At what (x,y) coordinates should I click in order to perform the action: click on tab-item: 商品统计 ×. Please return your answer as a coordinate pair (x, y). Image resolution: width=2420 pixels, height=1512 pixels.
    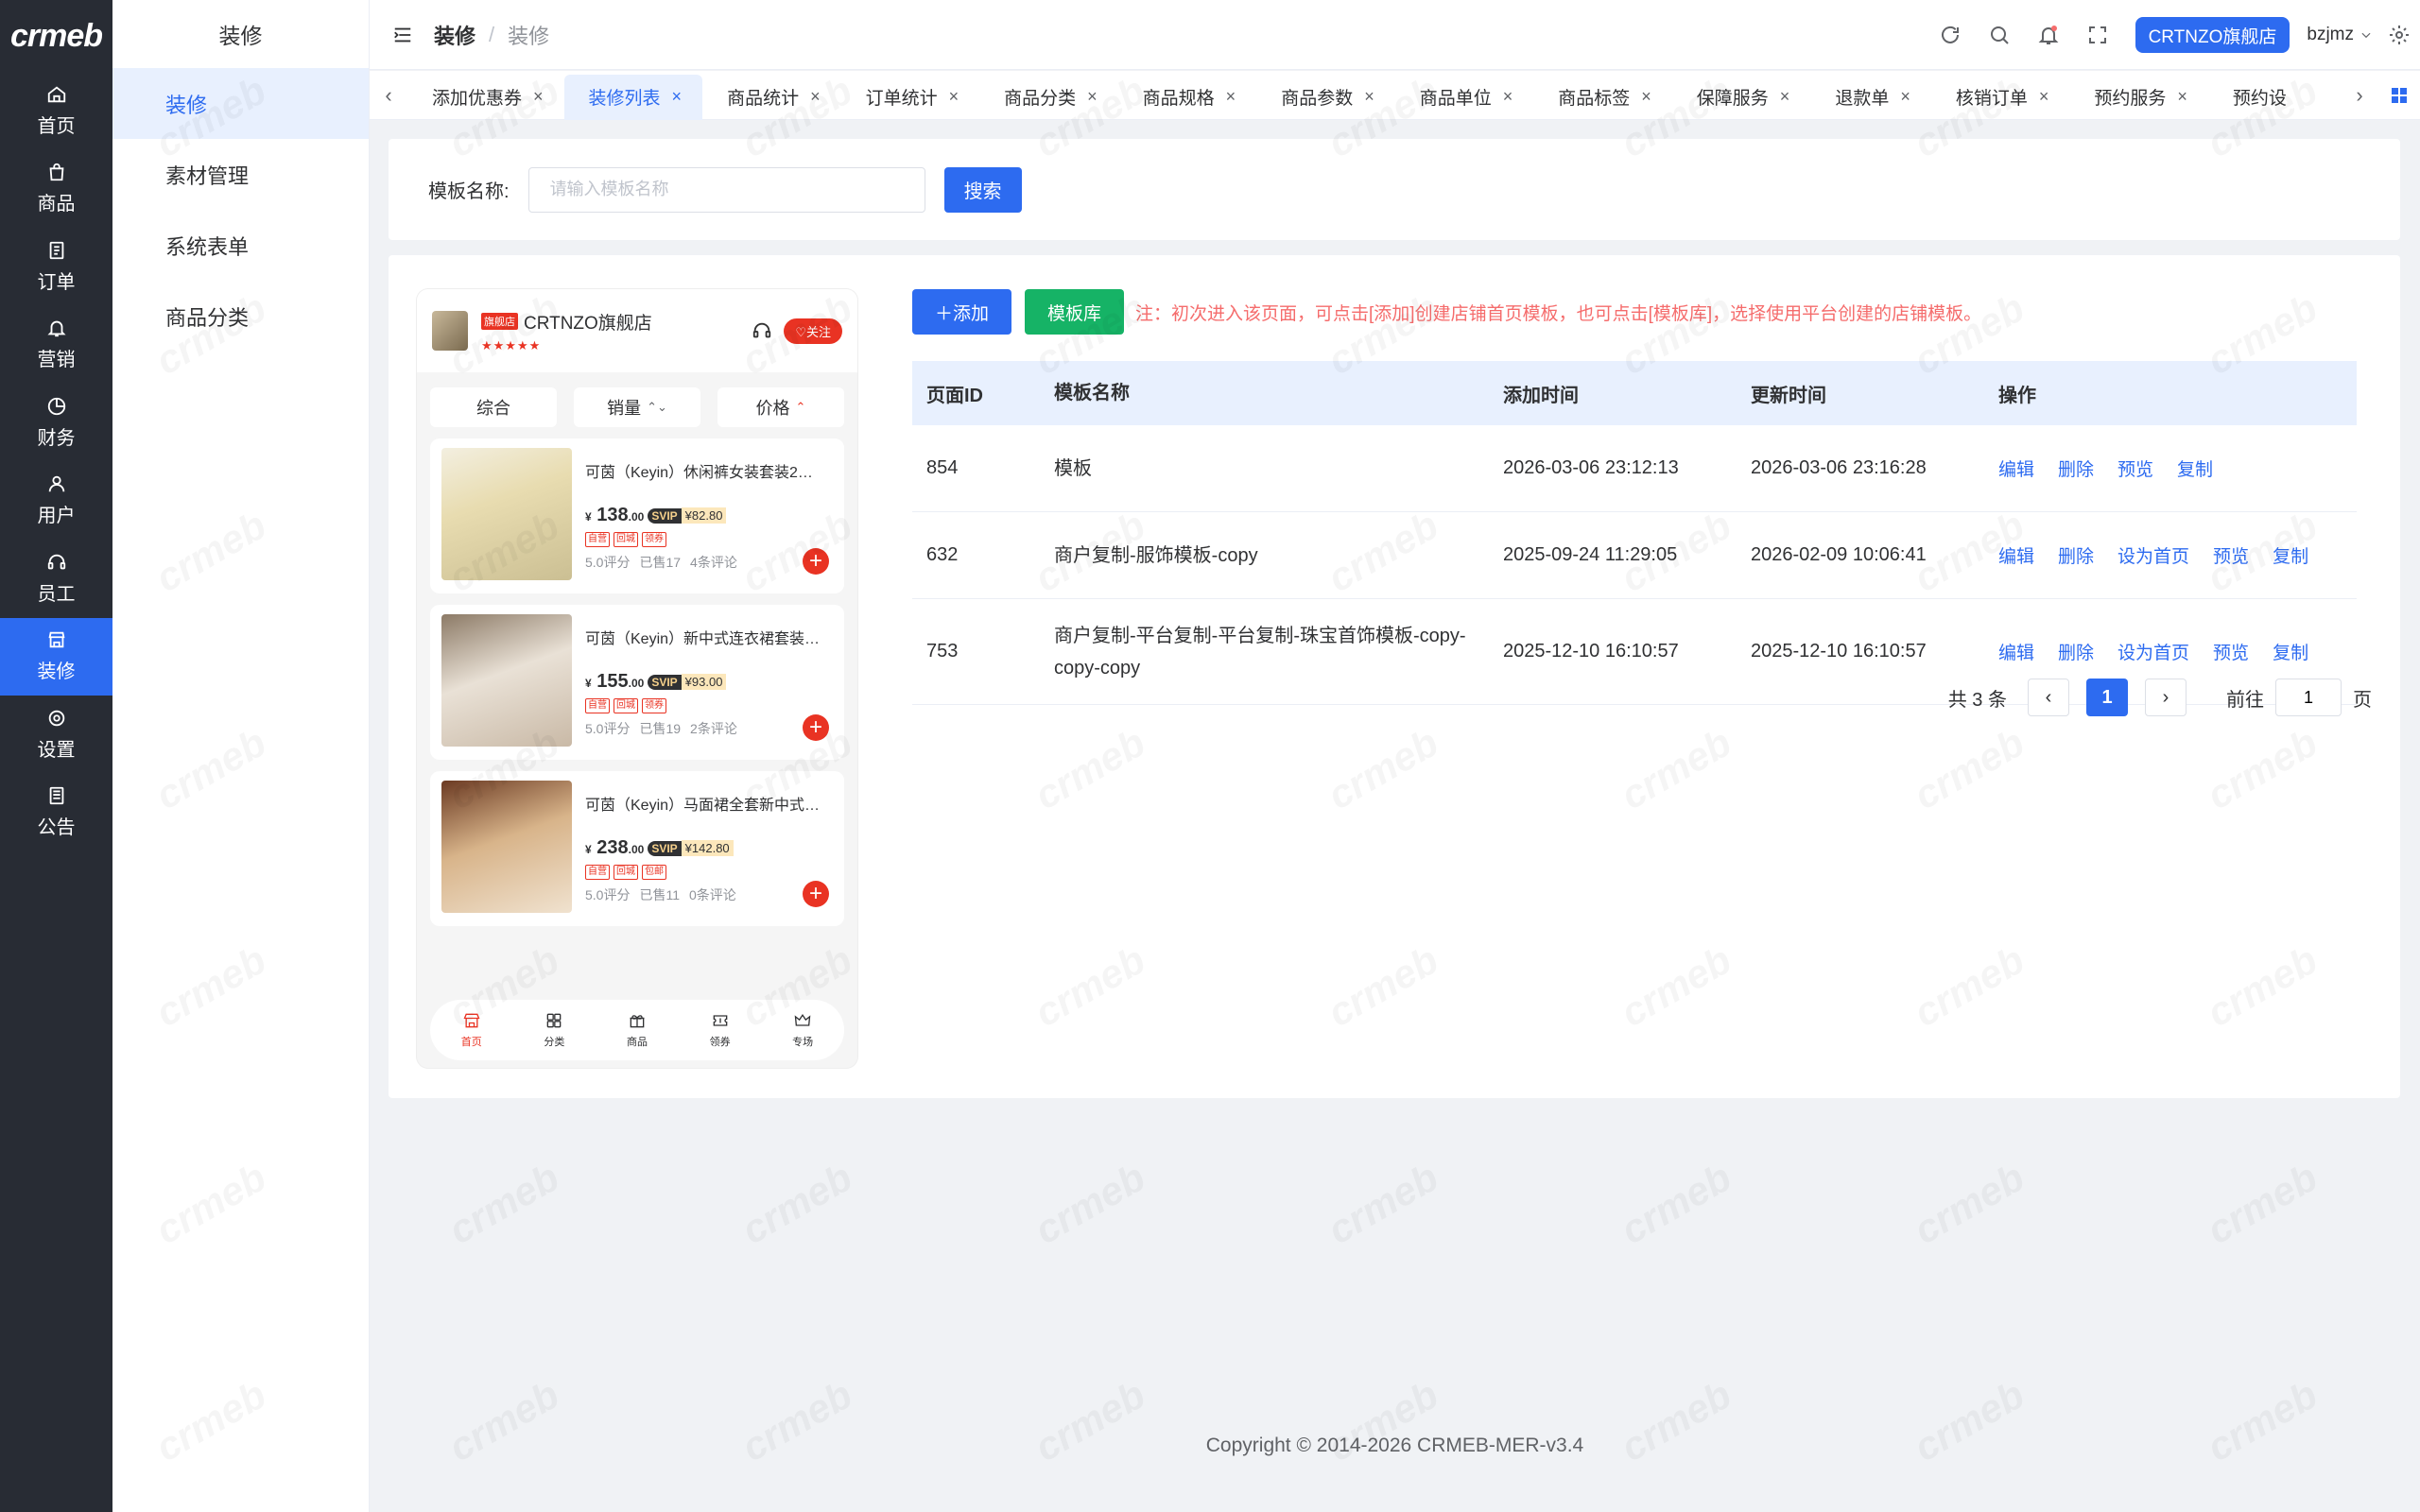
    Looking at the image, I should click on (771, 97).